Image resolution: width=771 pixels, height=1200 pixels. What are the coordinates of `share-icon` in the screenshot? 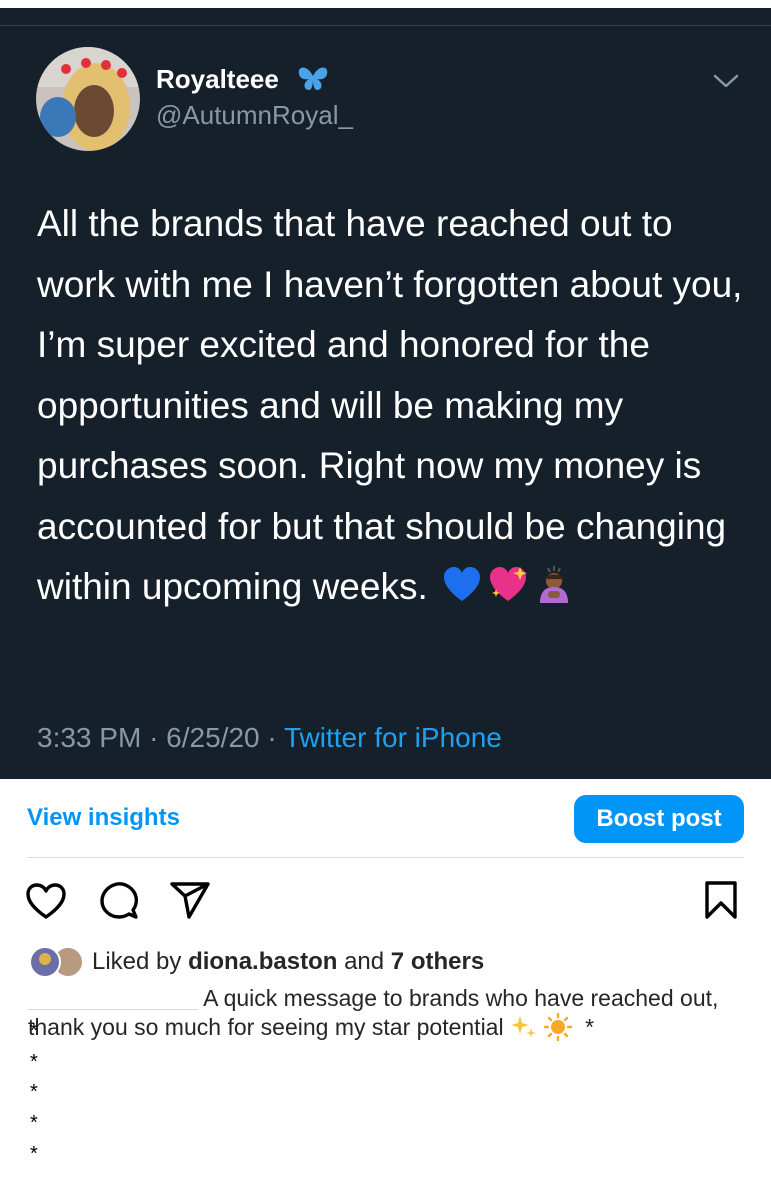 It's located at (190, 901).